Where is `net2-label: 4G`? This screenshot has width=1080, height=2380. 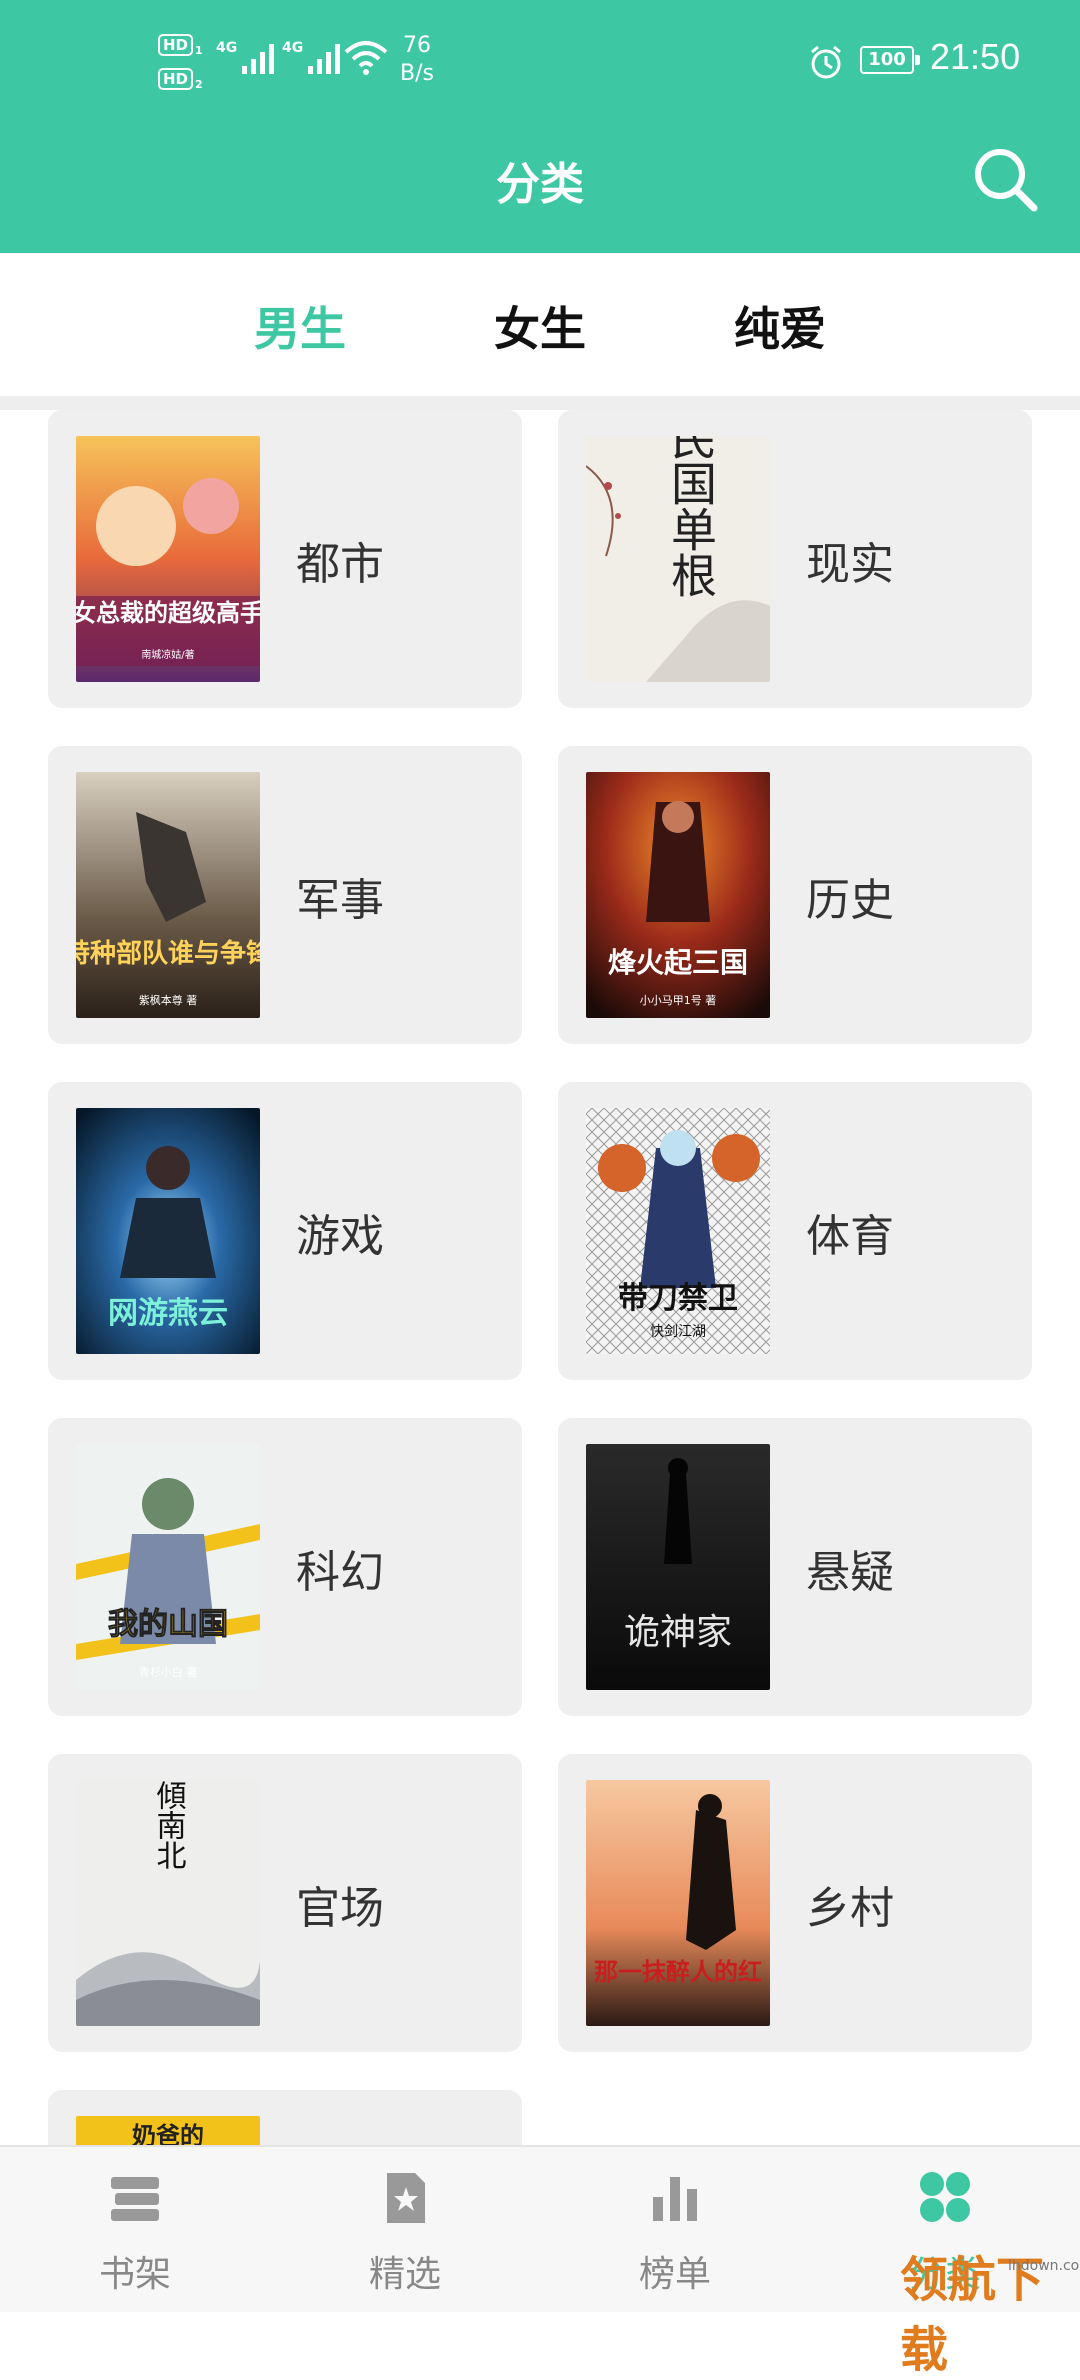
net2-label: 4G is located at coordinates (293, 48).